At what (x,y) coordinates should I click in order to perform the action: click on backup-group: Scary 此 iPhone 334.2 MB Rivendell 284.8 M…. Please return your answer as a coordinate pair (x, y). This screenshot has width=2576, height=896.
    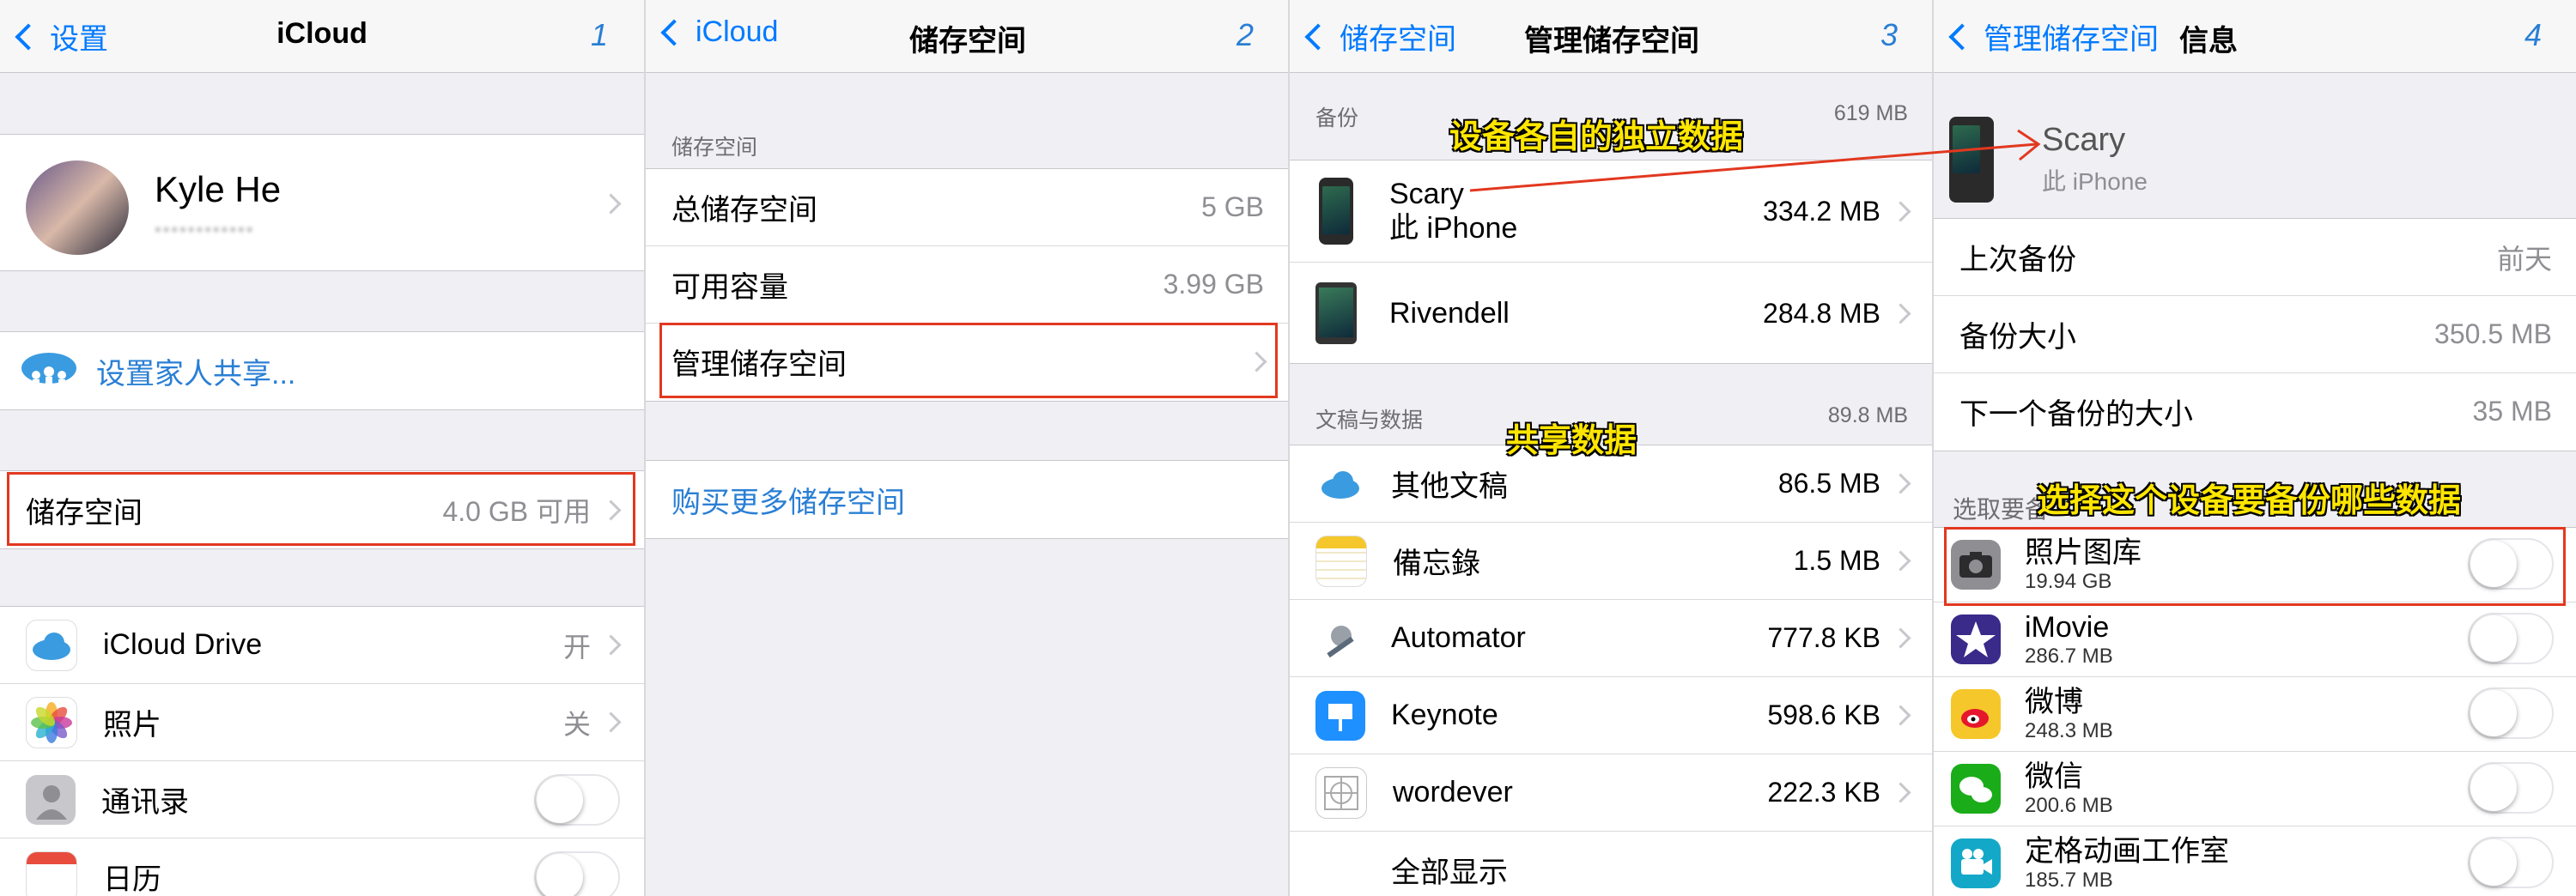
    Looking at the image, I should click on (1612, 262).